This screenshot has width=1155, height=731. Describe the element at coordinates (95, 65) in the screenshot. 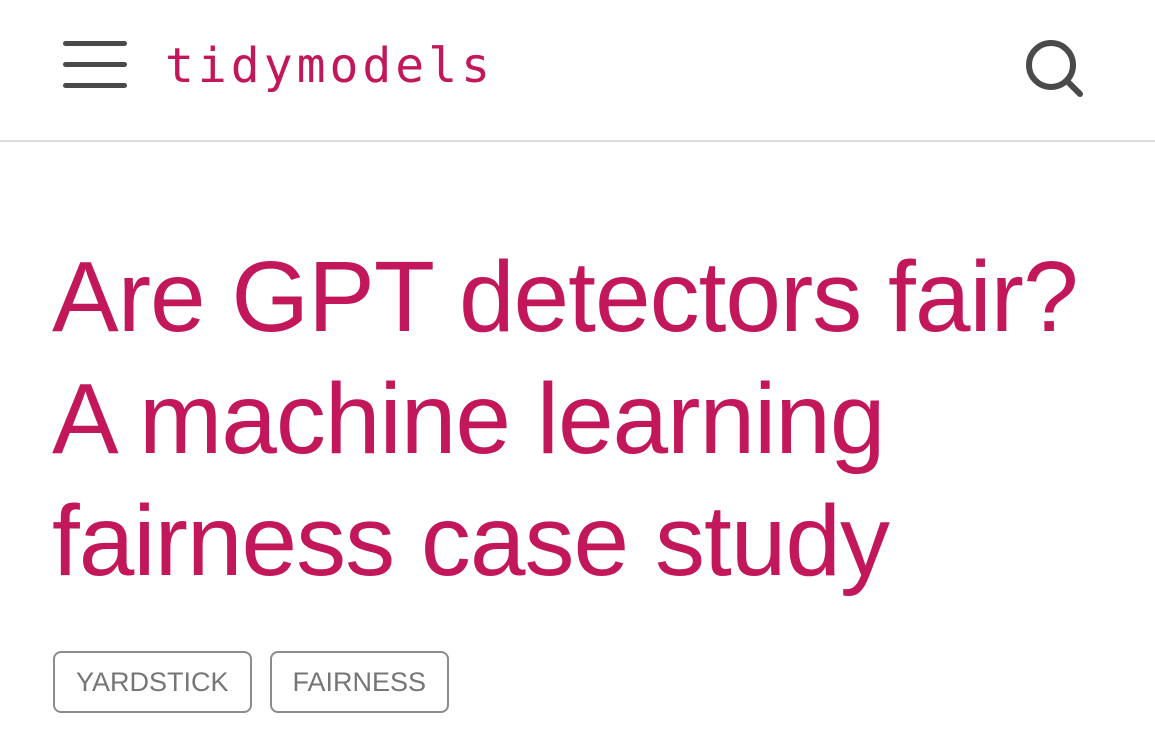

I see `menu-button` at that location.